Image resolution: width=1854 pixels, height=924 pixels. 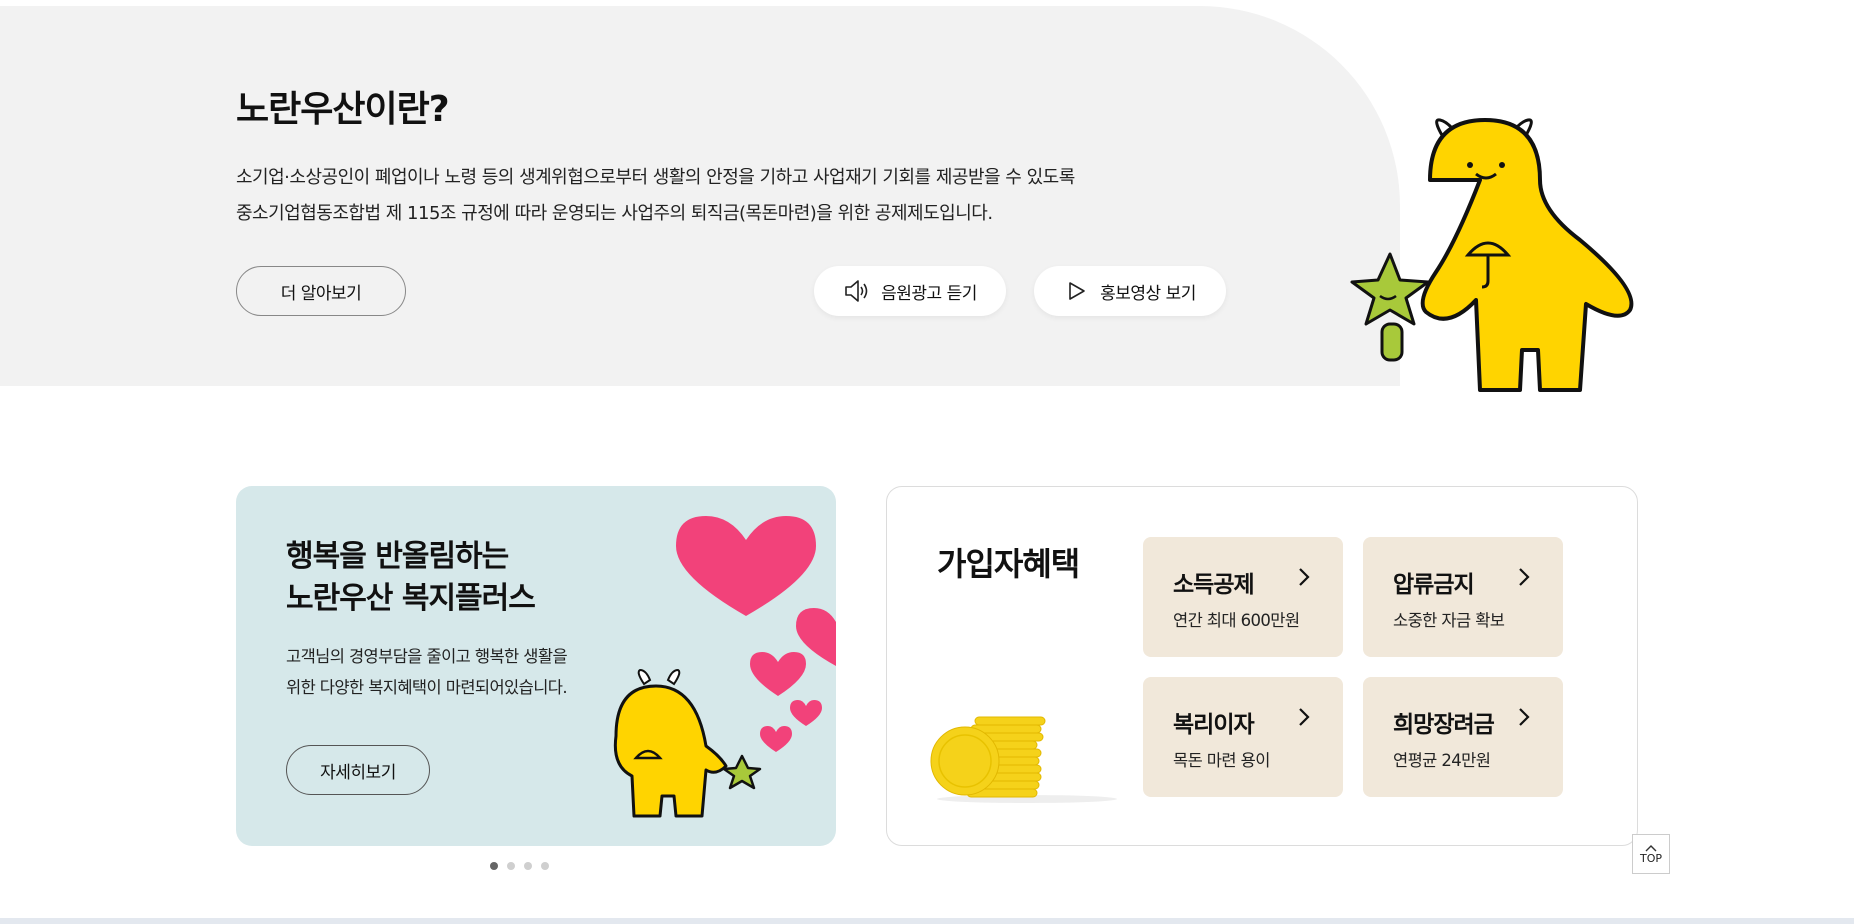 I want to click on welfare-plus-title-line-2: 노란우산 복지플러스, so click(x=411, y=598).